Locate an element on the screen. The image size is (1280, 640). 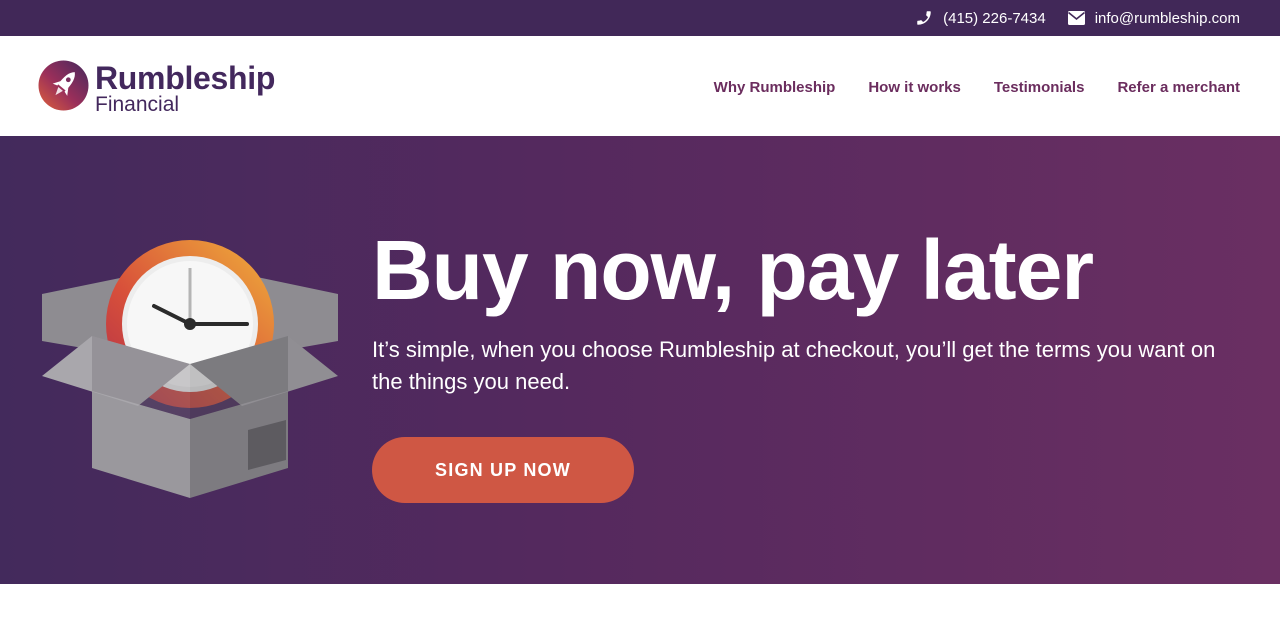
rocket-icon is located at coordinates (63, 88).